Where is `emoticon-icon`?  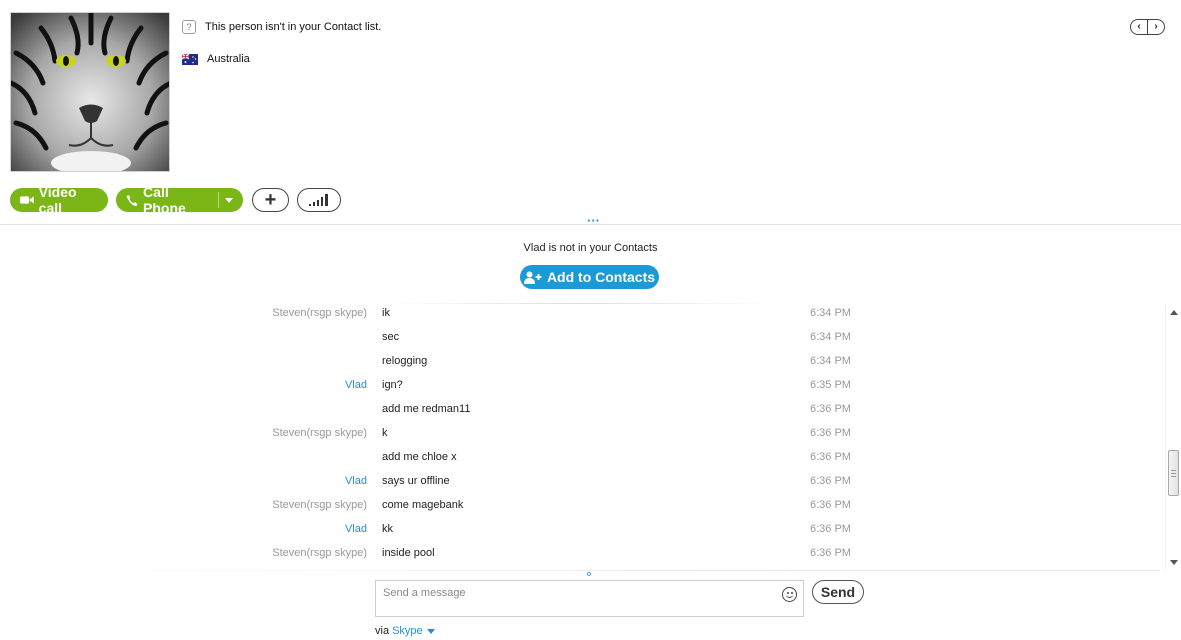 emoticon-icon is located at coordinates (789, 594).